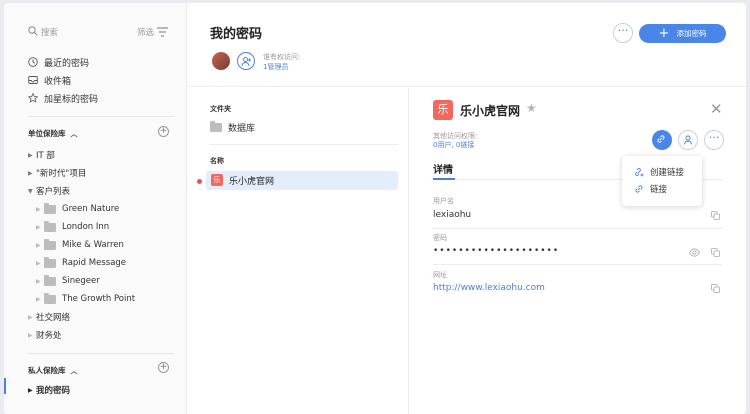 The width and height of the screenshot is (750, 414). I want to click on nav-inbox: 收件箱, so click(49, 80).